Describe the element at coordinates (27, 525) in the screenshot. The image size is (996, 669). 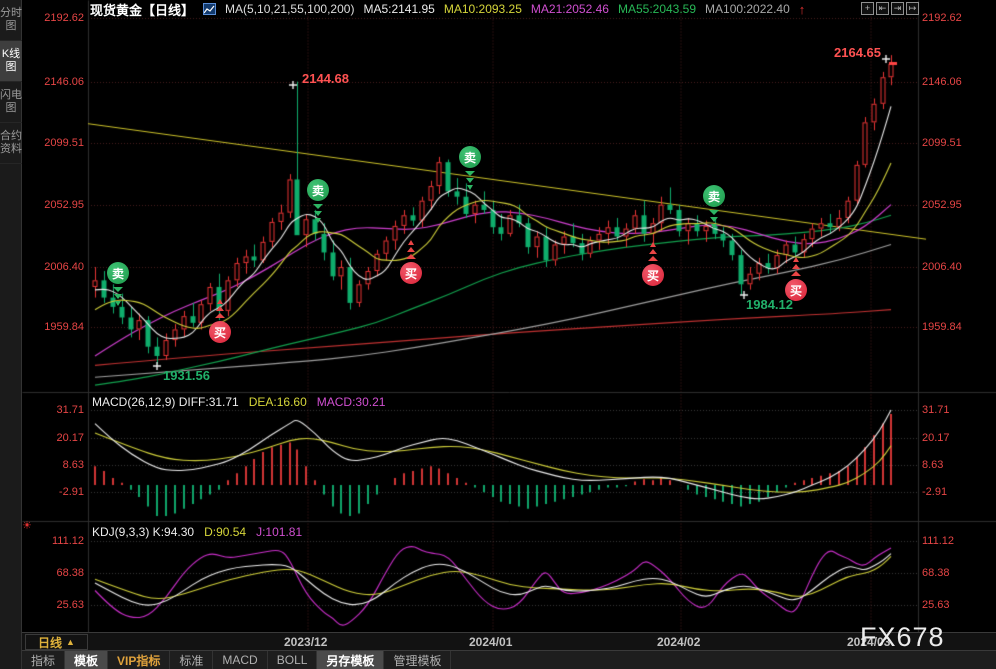
I see `kdj-panel-marker-icon: ☀` at that location.